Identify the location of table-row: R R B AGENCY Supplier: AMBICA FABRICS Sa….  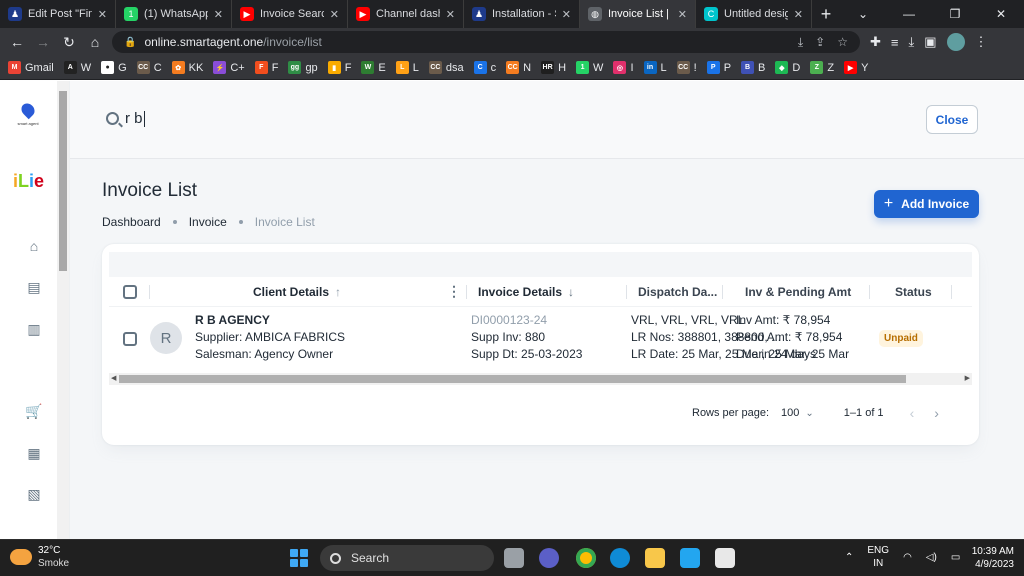
(540, 340).